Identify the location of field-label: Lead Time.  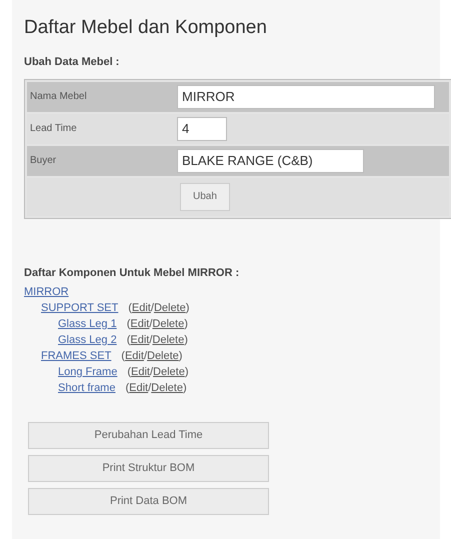
(53, 129).